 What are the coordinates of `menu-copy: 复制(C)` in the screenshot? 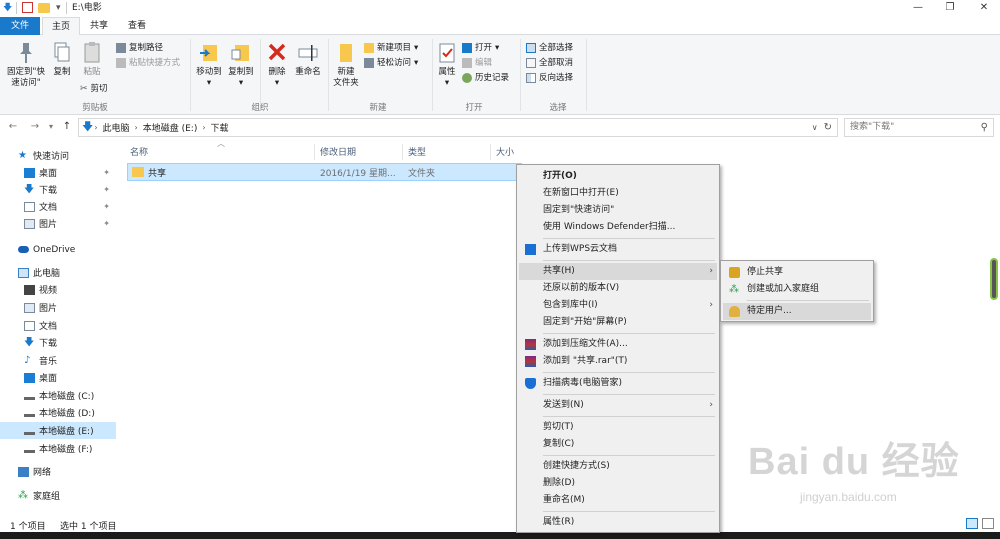 It's located at (618, 444).